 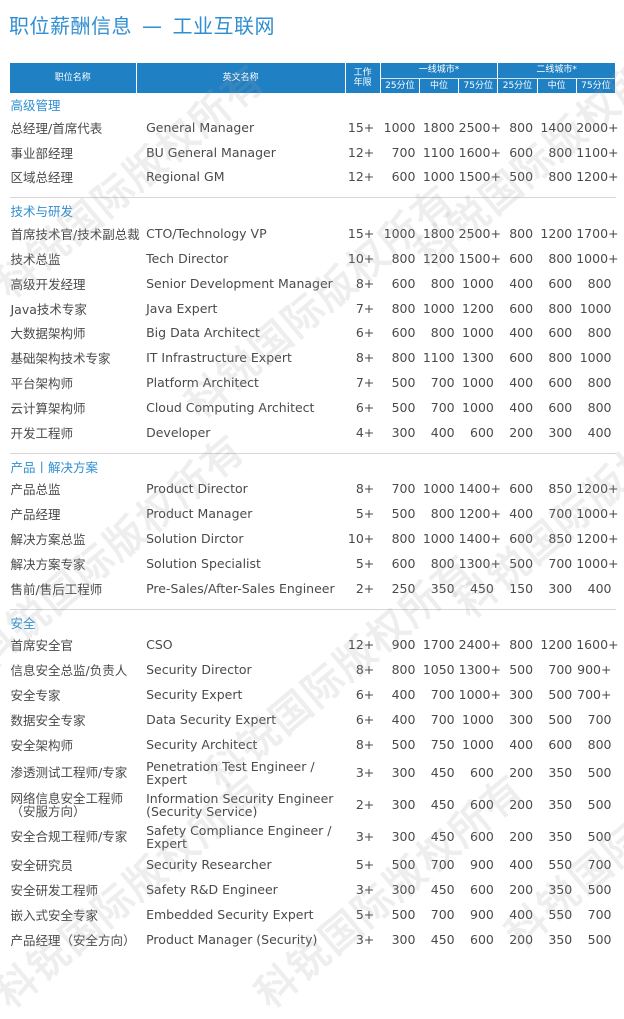 What do you see at coordinates (182, 308) in the screenshot?
I see `job-title-en: Java Expert` at bounding box center [182, 308].